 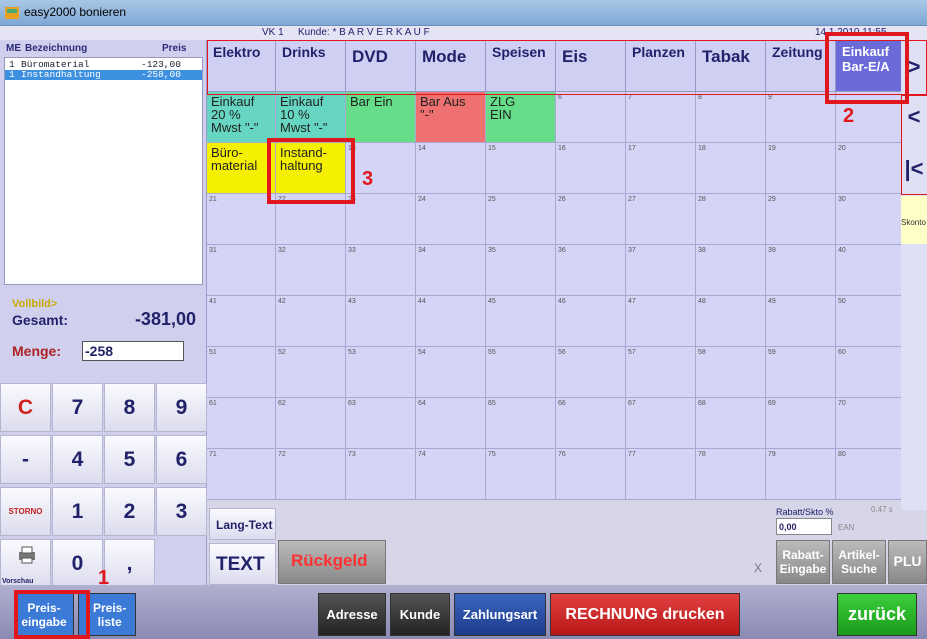 I want to click on product-button: 41, so click(x=241, y=321).